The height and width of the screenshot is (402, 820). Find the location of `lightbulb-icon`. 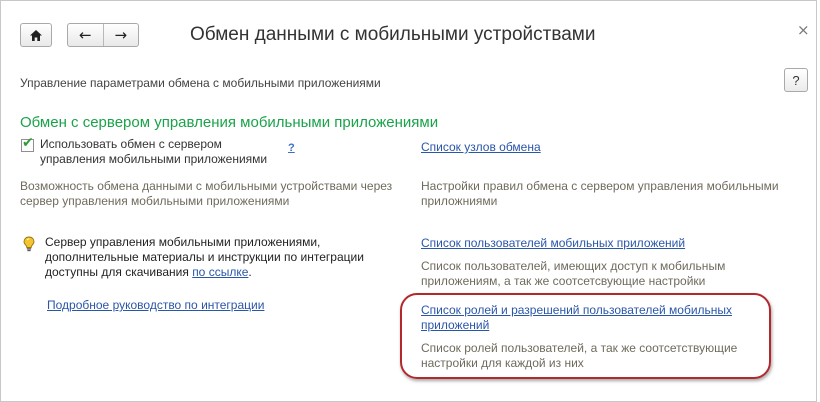

lightbulb-icon is located at coordinates (29, 244).